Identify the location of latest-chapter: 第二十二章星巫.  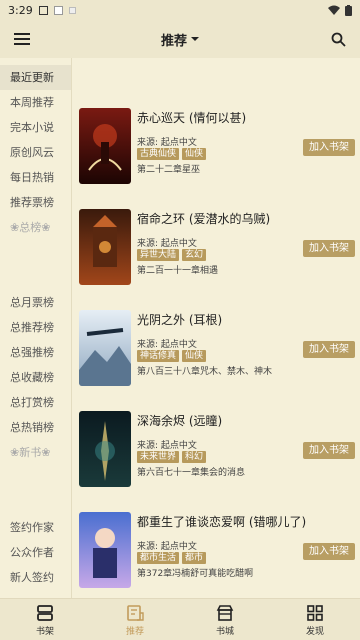
(169, 170).